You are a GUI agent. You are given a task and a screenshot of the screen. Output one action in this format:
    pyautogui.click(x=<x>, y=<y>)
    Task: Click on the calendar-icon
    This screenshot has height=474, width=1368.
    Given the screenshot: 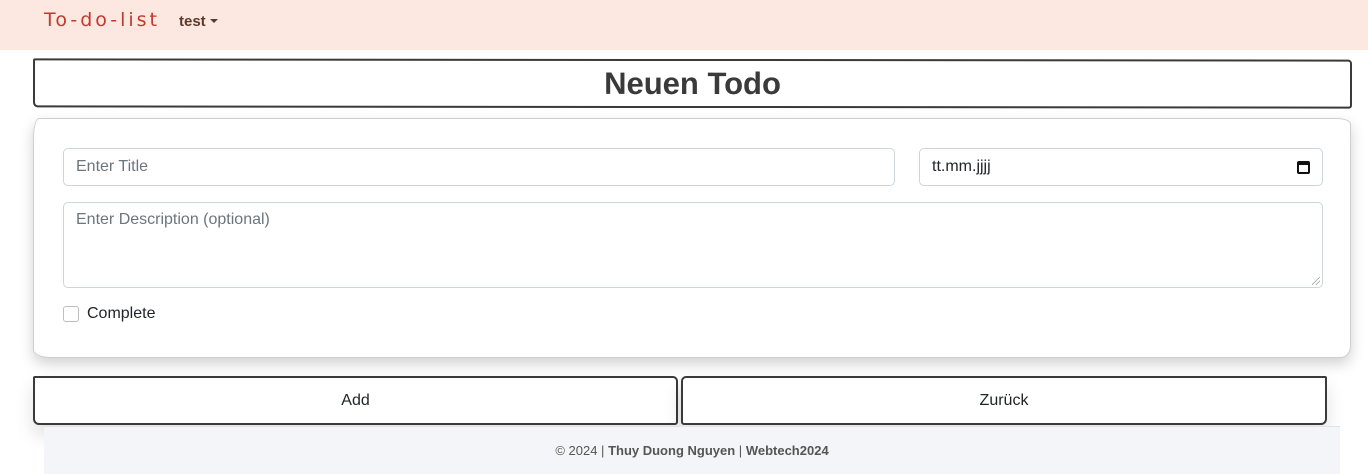 What is the action you would take?
    pyautogui.click(x=1303, y=167)
    